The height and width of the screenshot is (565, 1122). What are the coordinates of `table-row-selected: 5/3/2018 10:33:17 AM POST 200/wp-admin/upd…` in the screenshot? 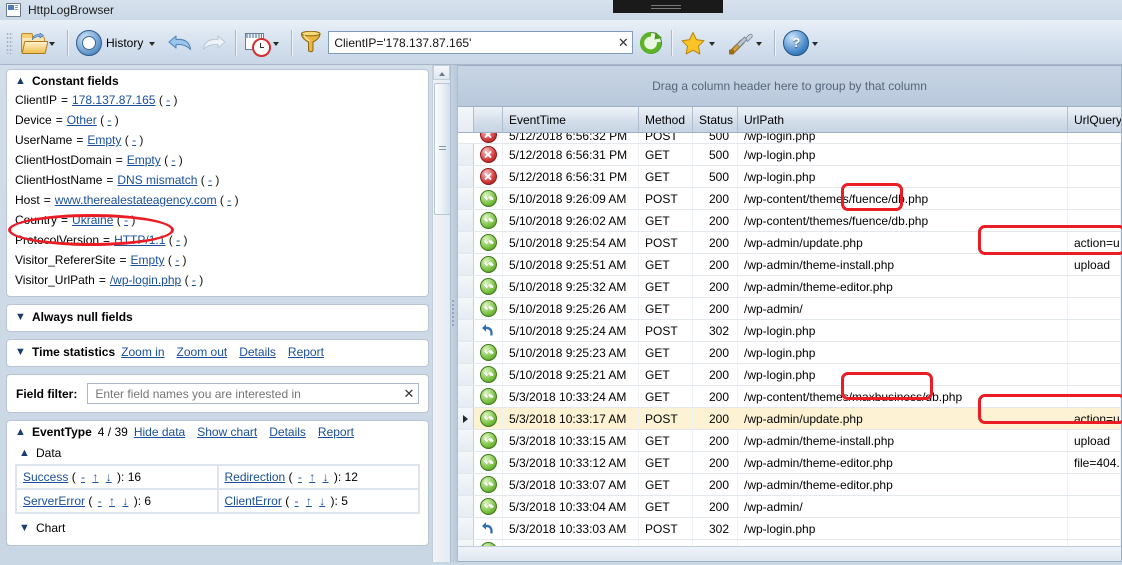 It's located at (789, 419).